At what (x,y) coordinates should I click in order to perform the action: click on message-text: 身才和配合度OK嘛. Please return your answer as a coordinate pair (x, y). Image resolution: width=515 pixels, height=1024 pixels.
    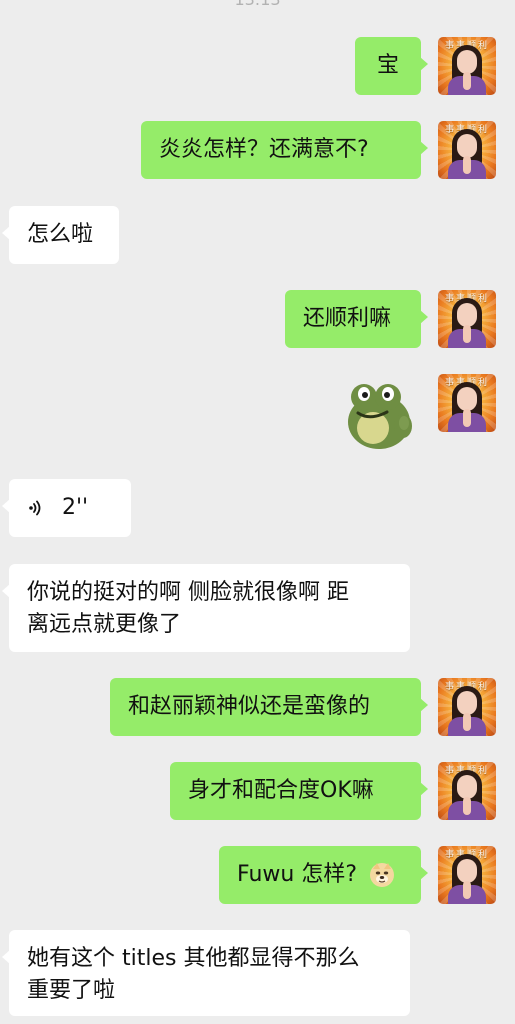
    Looking at the image, I should click on (281, 790).